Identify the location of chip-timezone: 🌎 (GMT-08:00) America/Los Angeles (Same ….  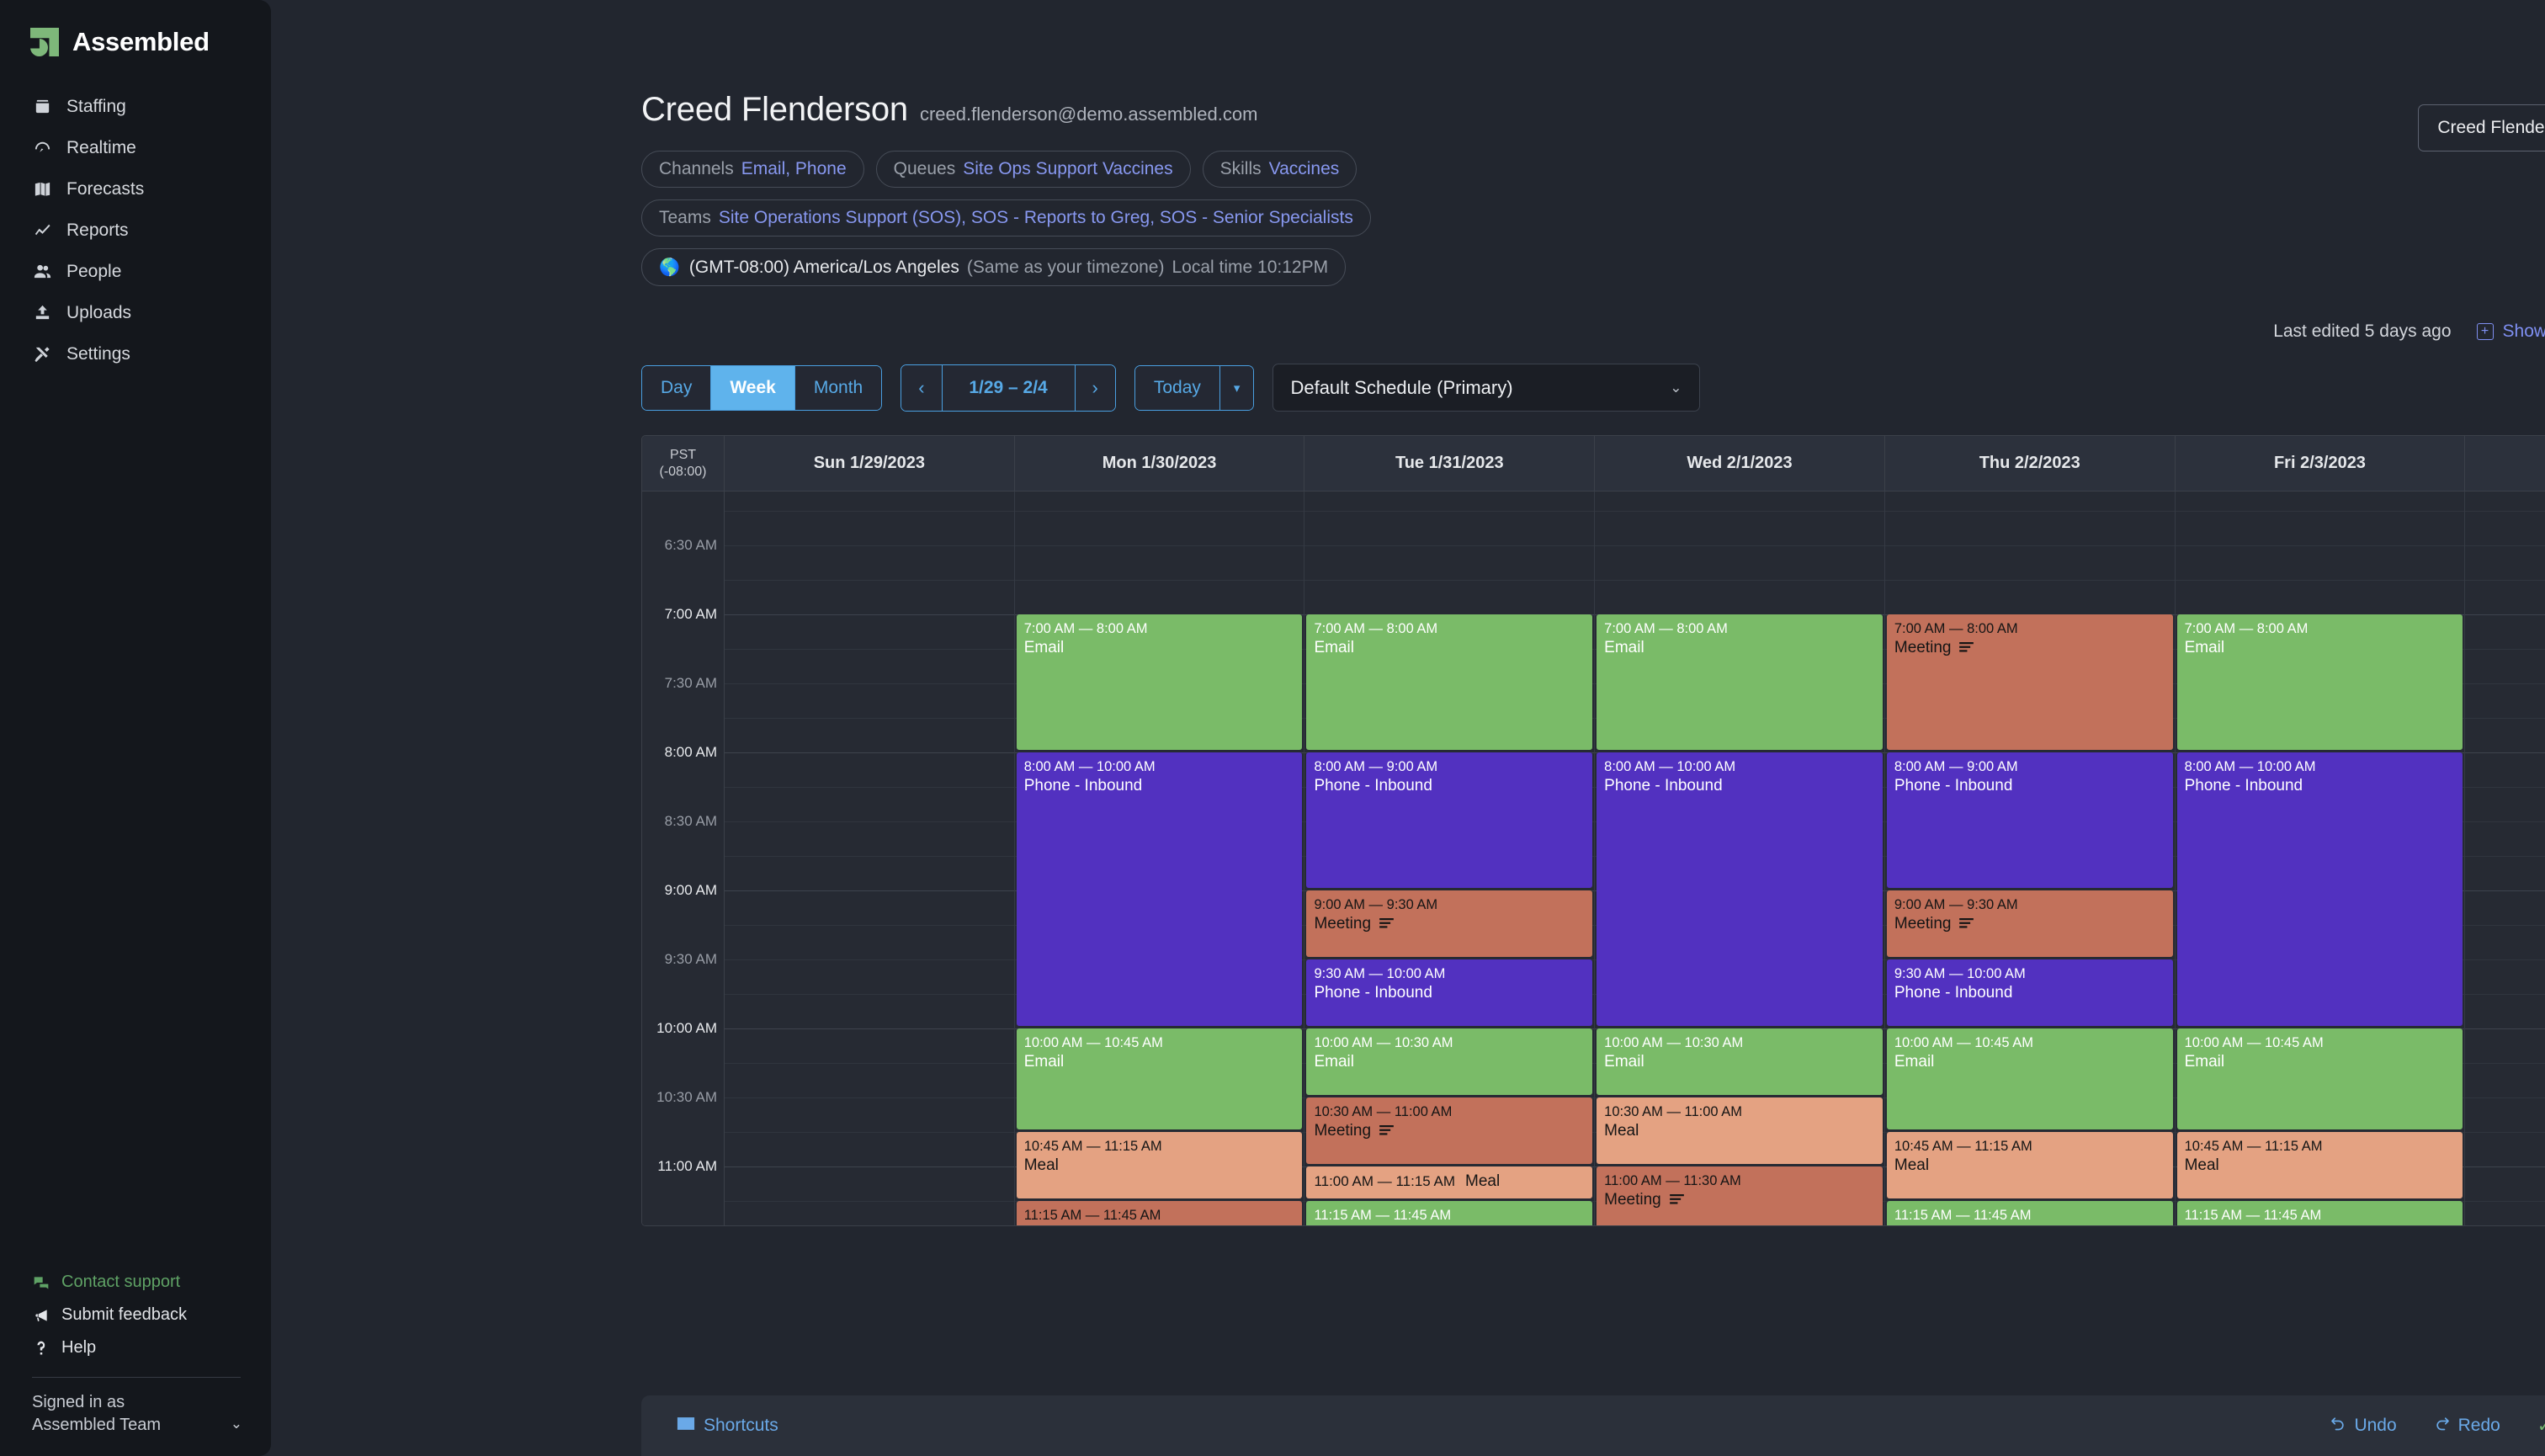
(994, 267).